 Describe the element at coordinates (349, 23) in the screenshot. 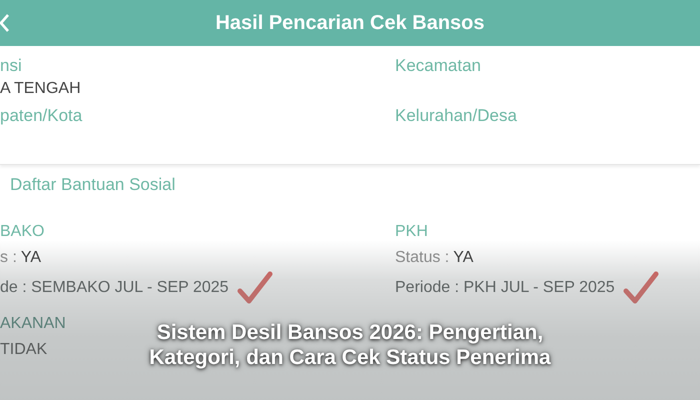

I see `page-title: Hasil Pencarian Cek Bansos` at that location.